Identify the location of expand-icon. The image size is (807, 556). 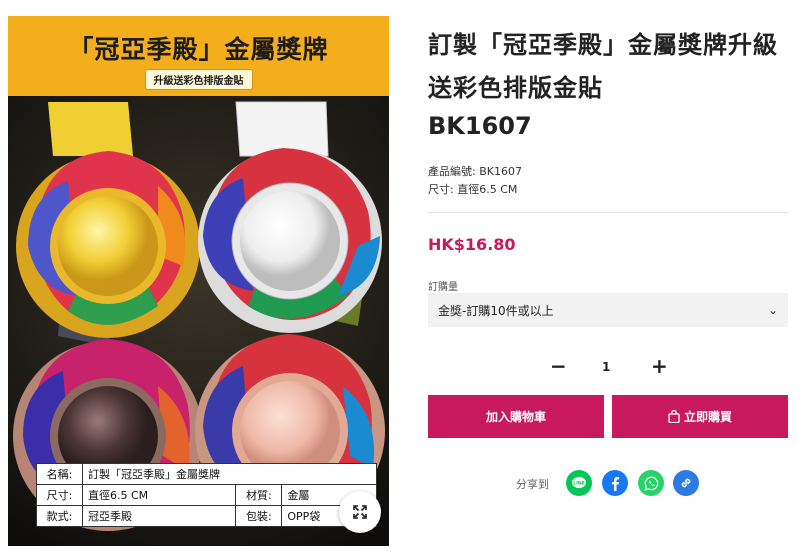
(360, 512).